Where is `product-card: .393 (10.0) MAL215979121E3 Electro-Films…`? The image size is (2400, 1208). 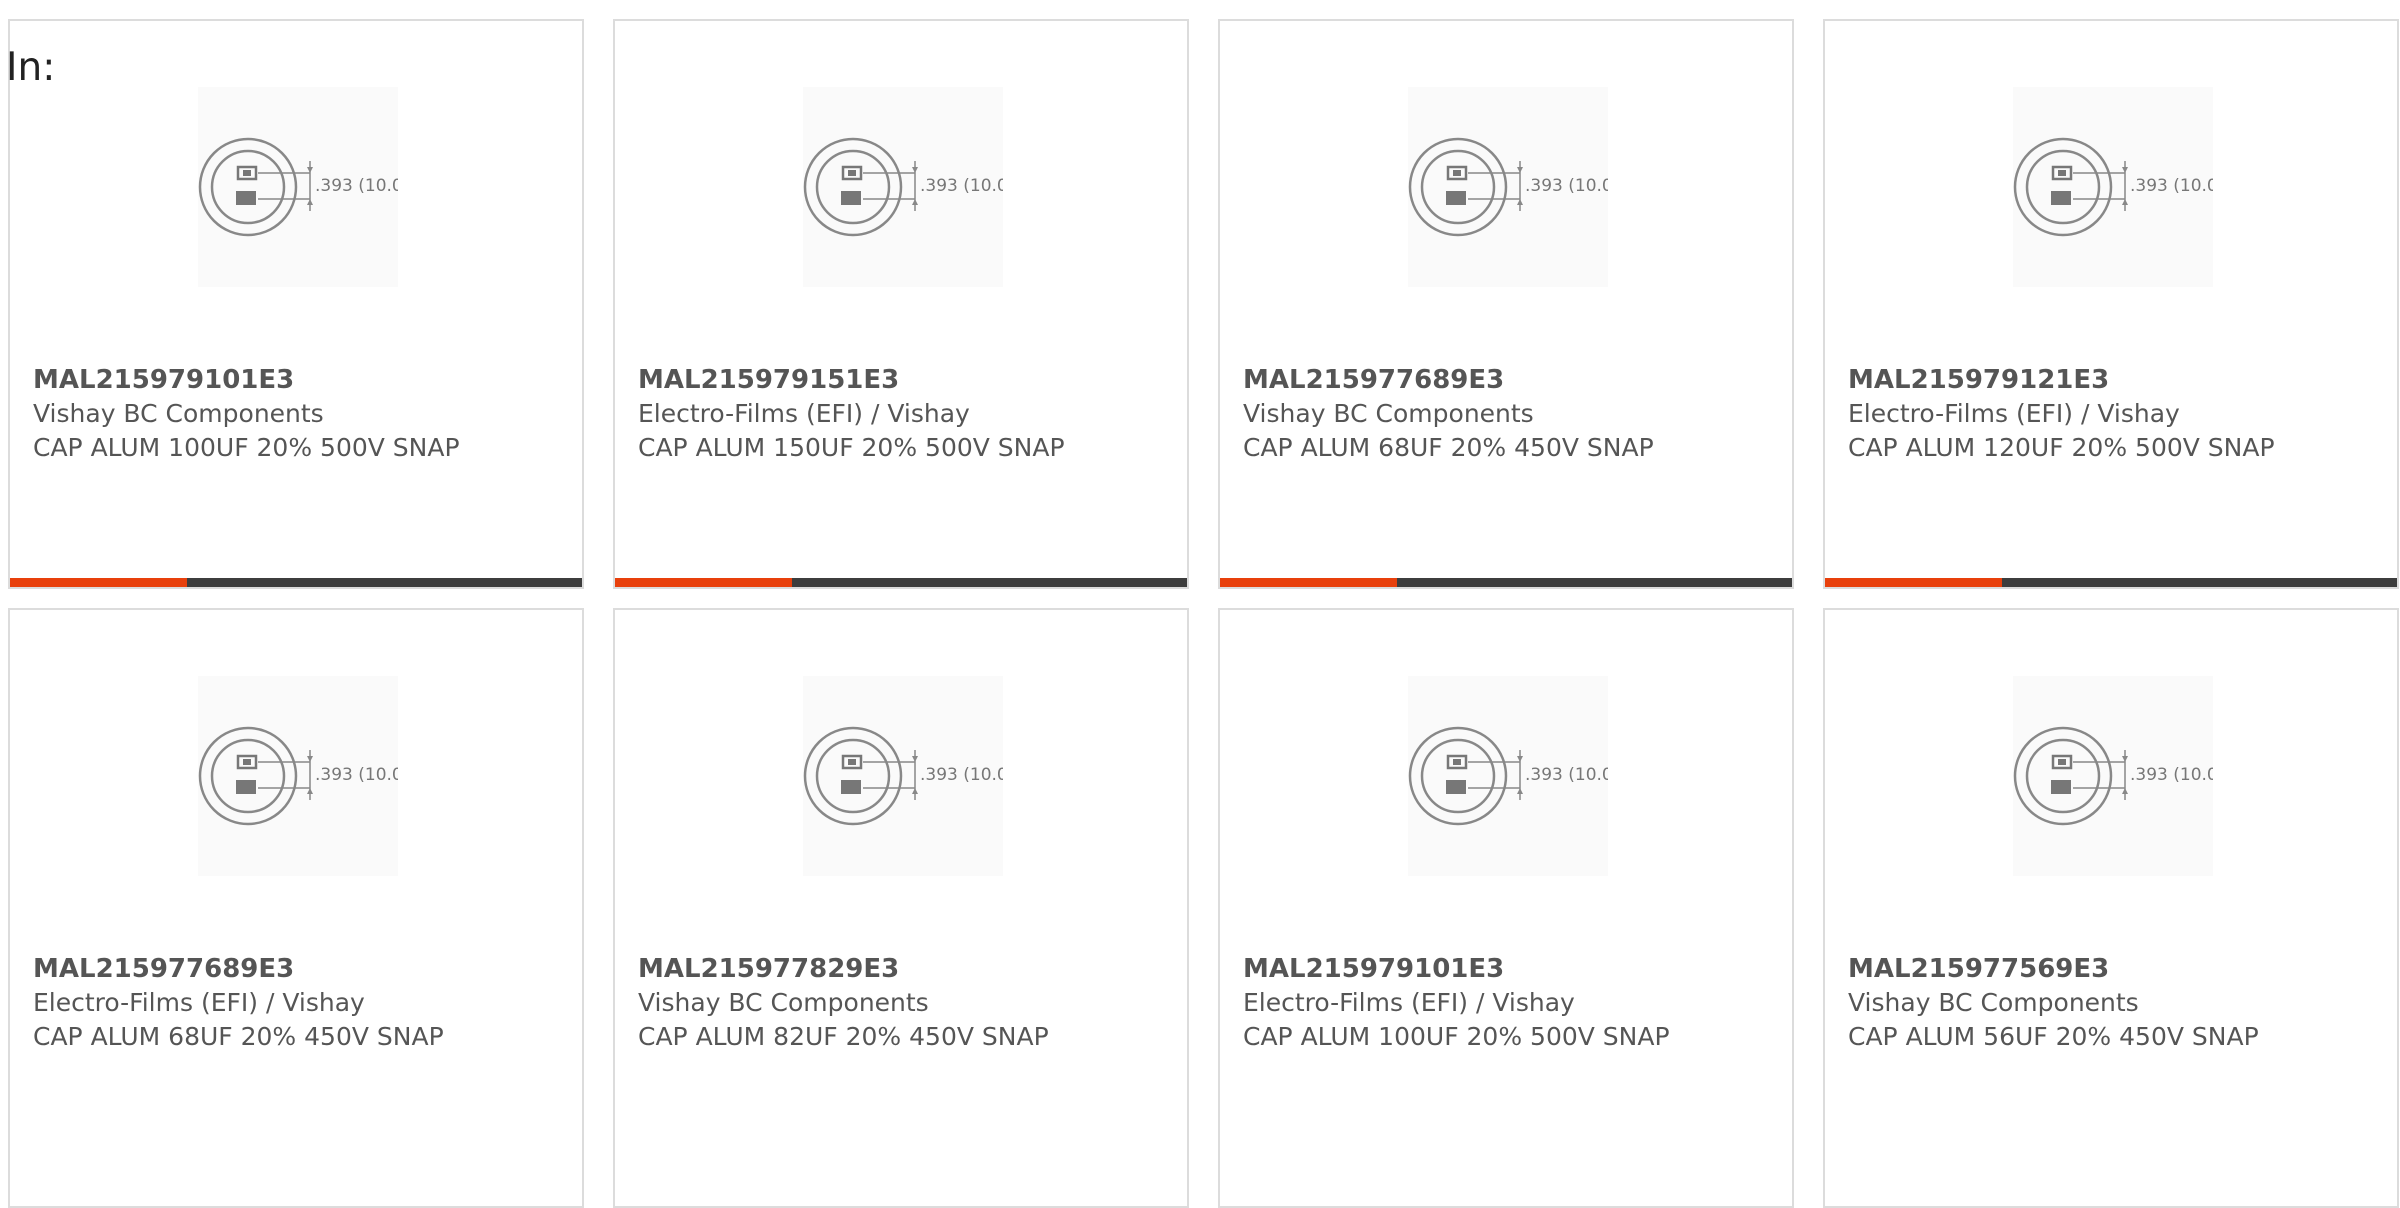 product-card: .393 (10.0) MAL215979121E3 Electro-Films… is located at coordinates (2111, 304).